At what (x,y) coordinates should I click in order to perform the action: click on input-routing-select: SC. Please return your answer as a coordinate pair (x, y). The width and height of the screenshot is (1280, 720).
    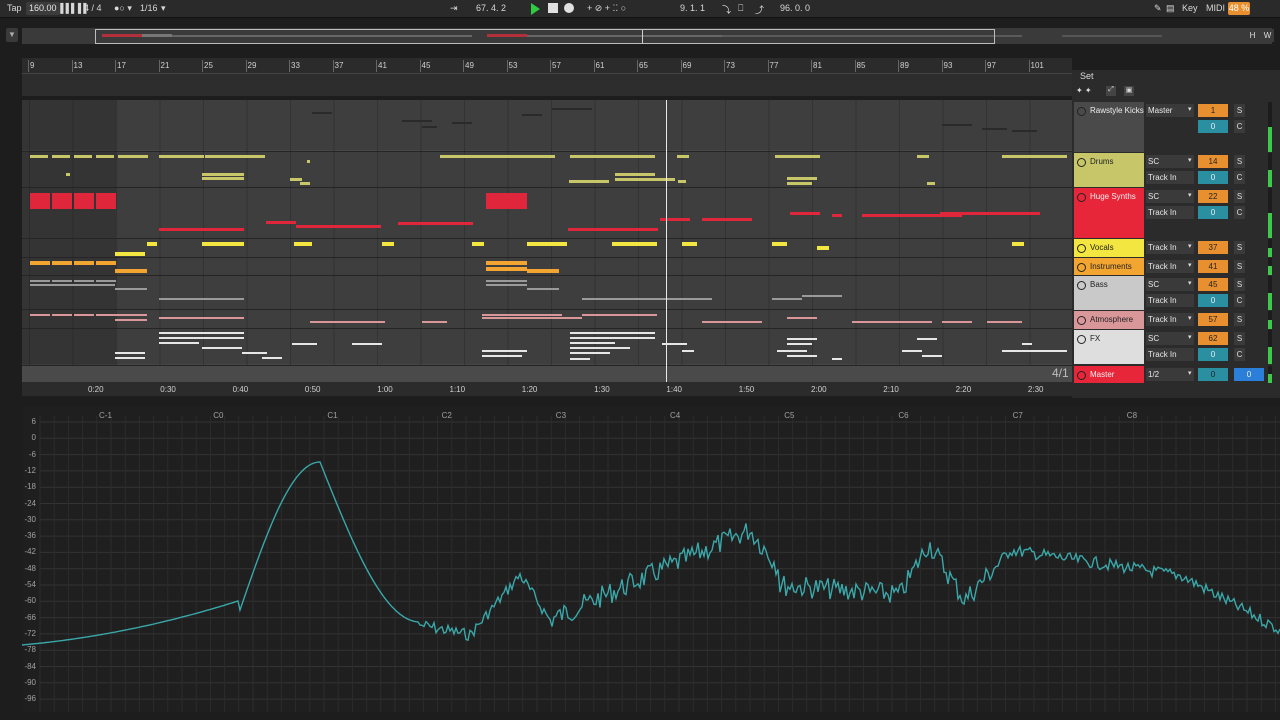
    Looking at the image, I should click on (1170, 196).